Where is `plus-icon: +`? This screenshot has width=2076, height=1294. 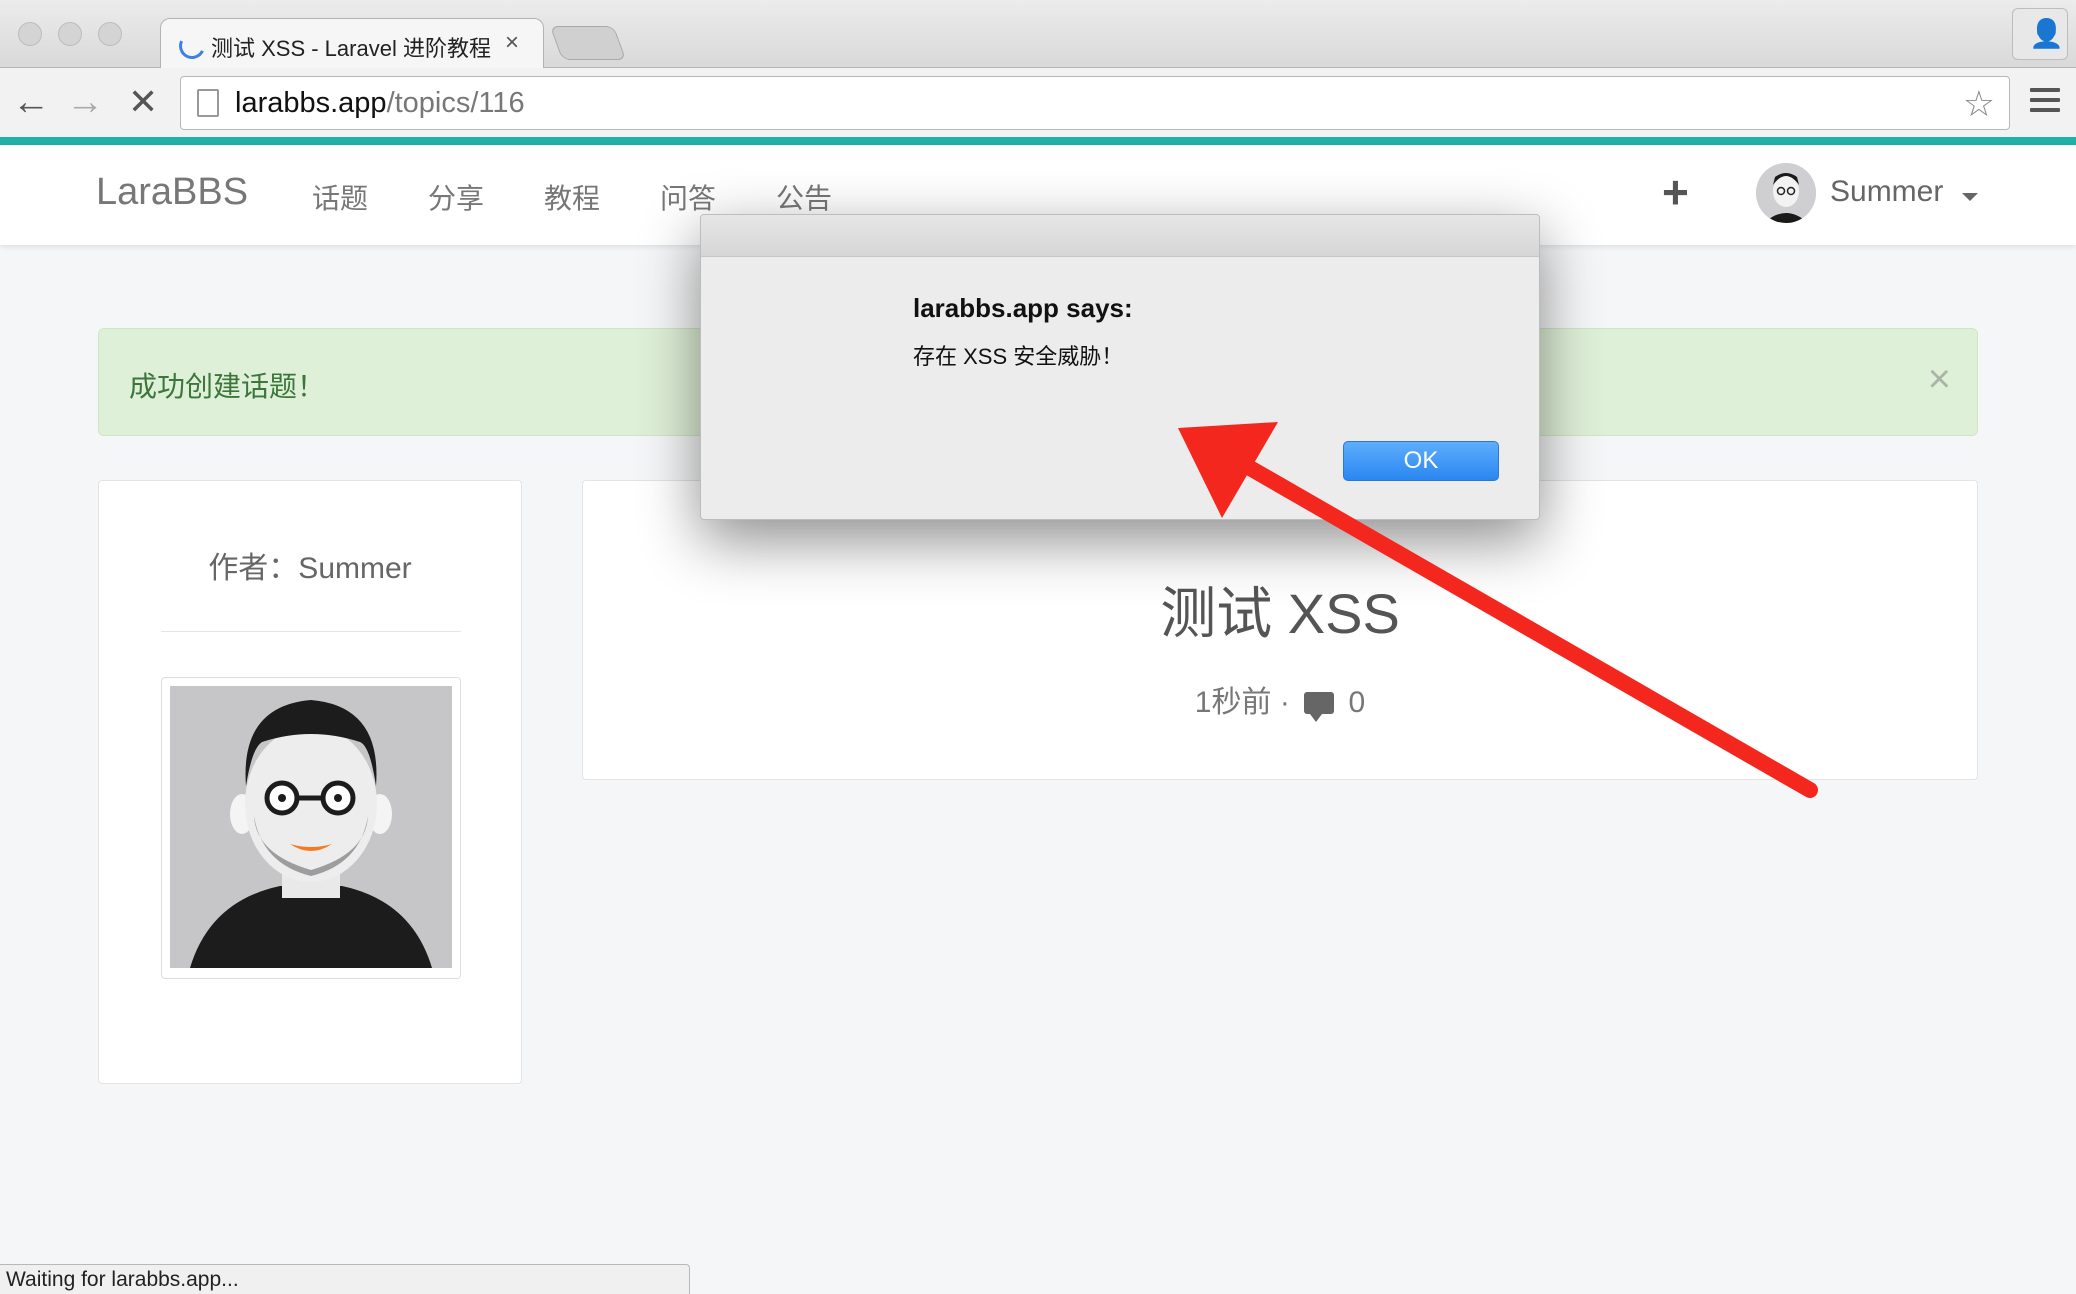 plus-icon: + is located at coordinates (1675, 192).